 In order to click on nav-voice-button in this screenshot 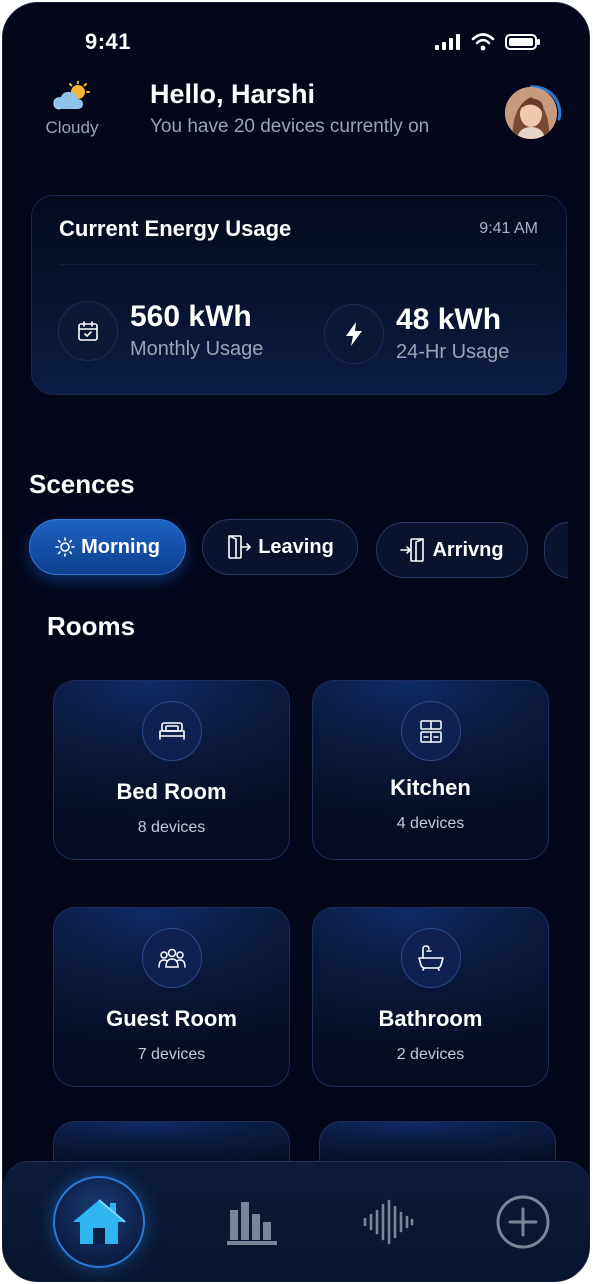, I will do `click(388, 1222)`.